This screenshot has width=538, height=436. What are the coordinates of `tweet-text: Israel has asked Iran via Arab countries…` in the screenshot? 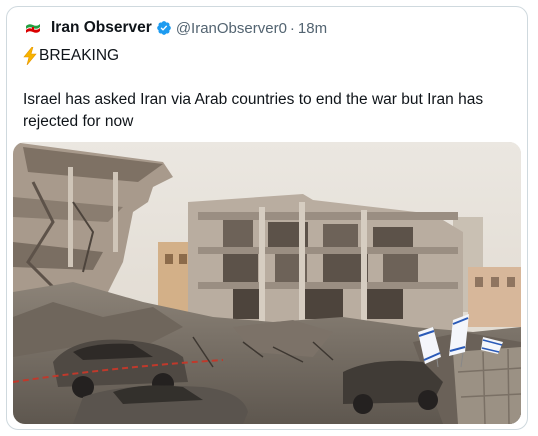 It's located at (253, 110).